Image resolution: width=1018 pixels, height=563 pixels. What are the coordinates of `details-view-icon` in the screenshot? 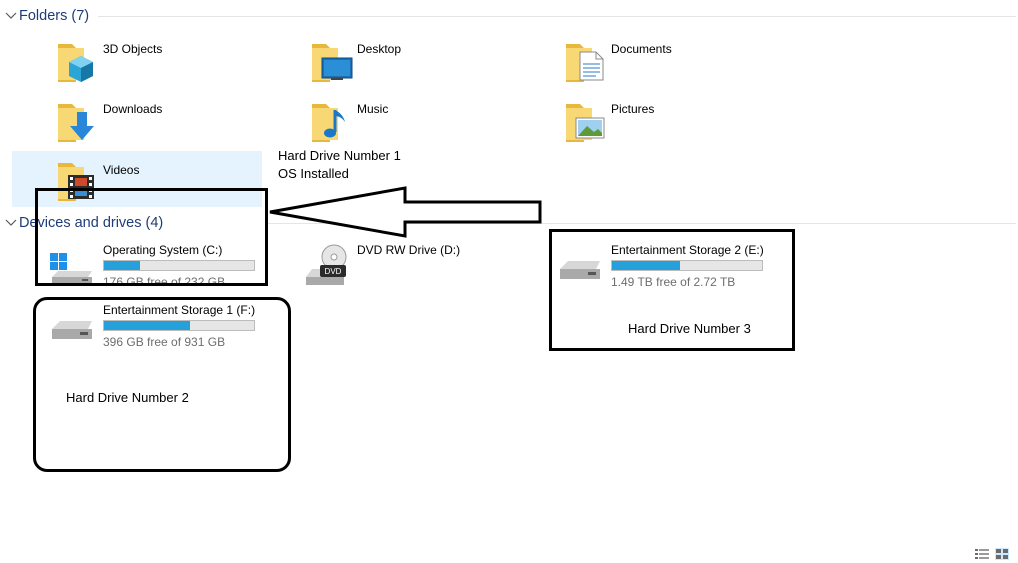 It's located at (982, 554).